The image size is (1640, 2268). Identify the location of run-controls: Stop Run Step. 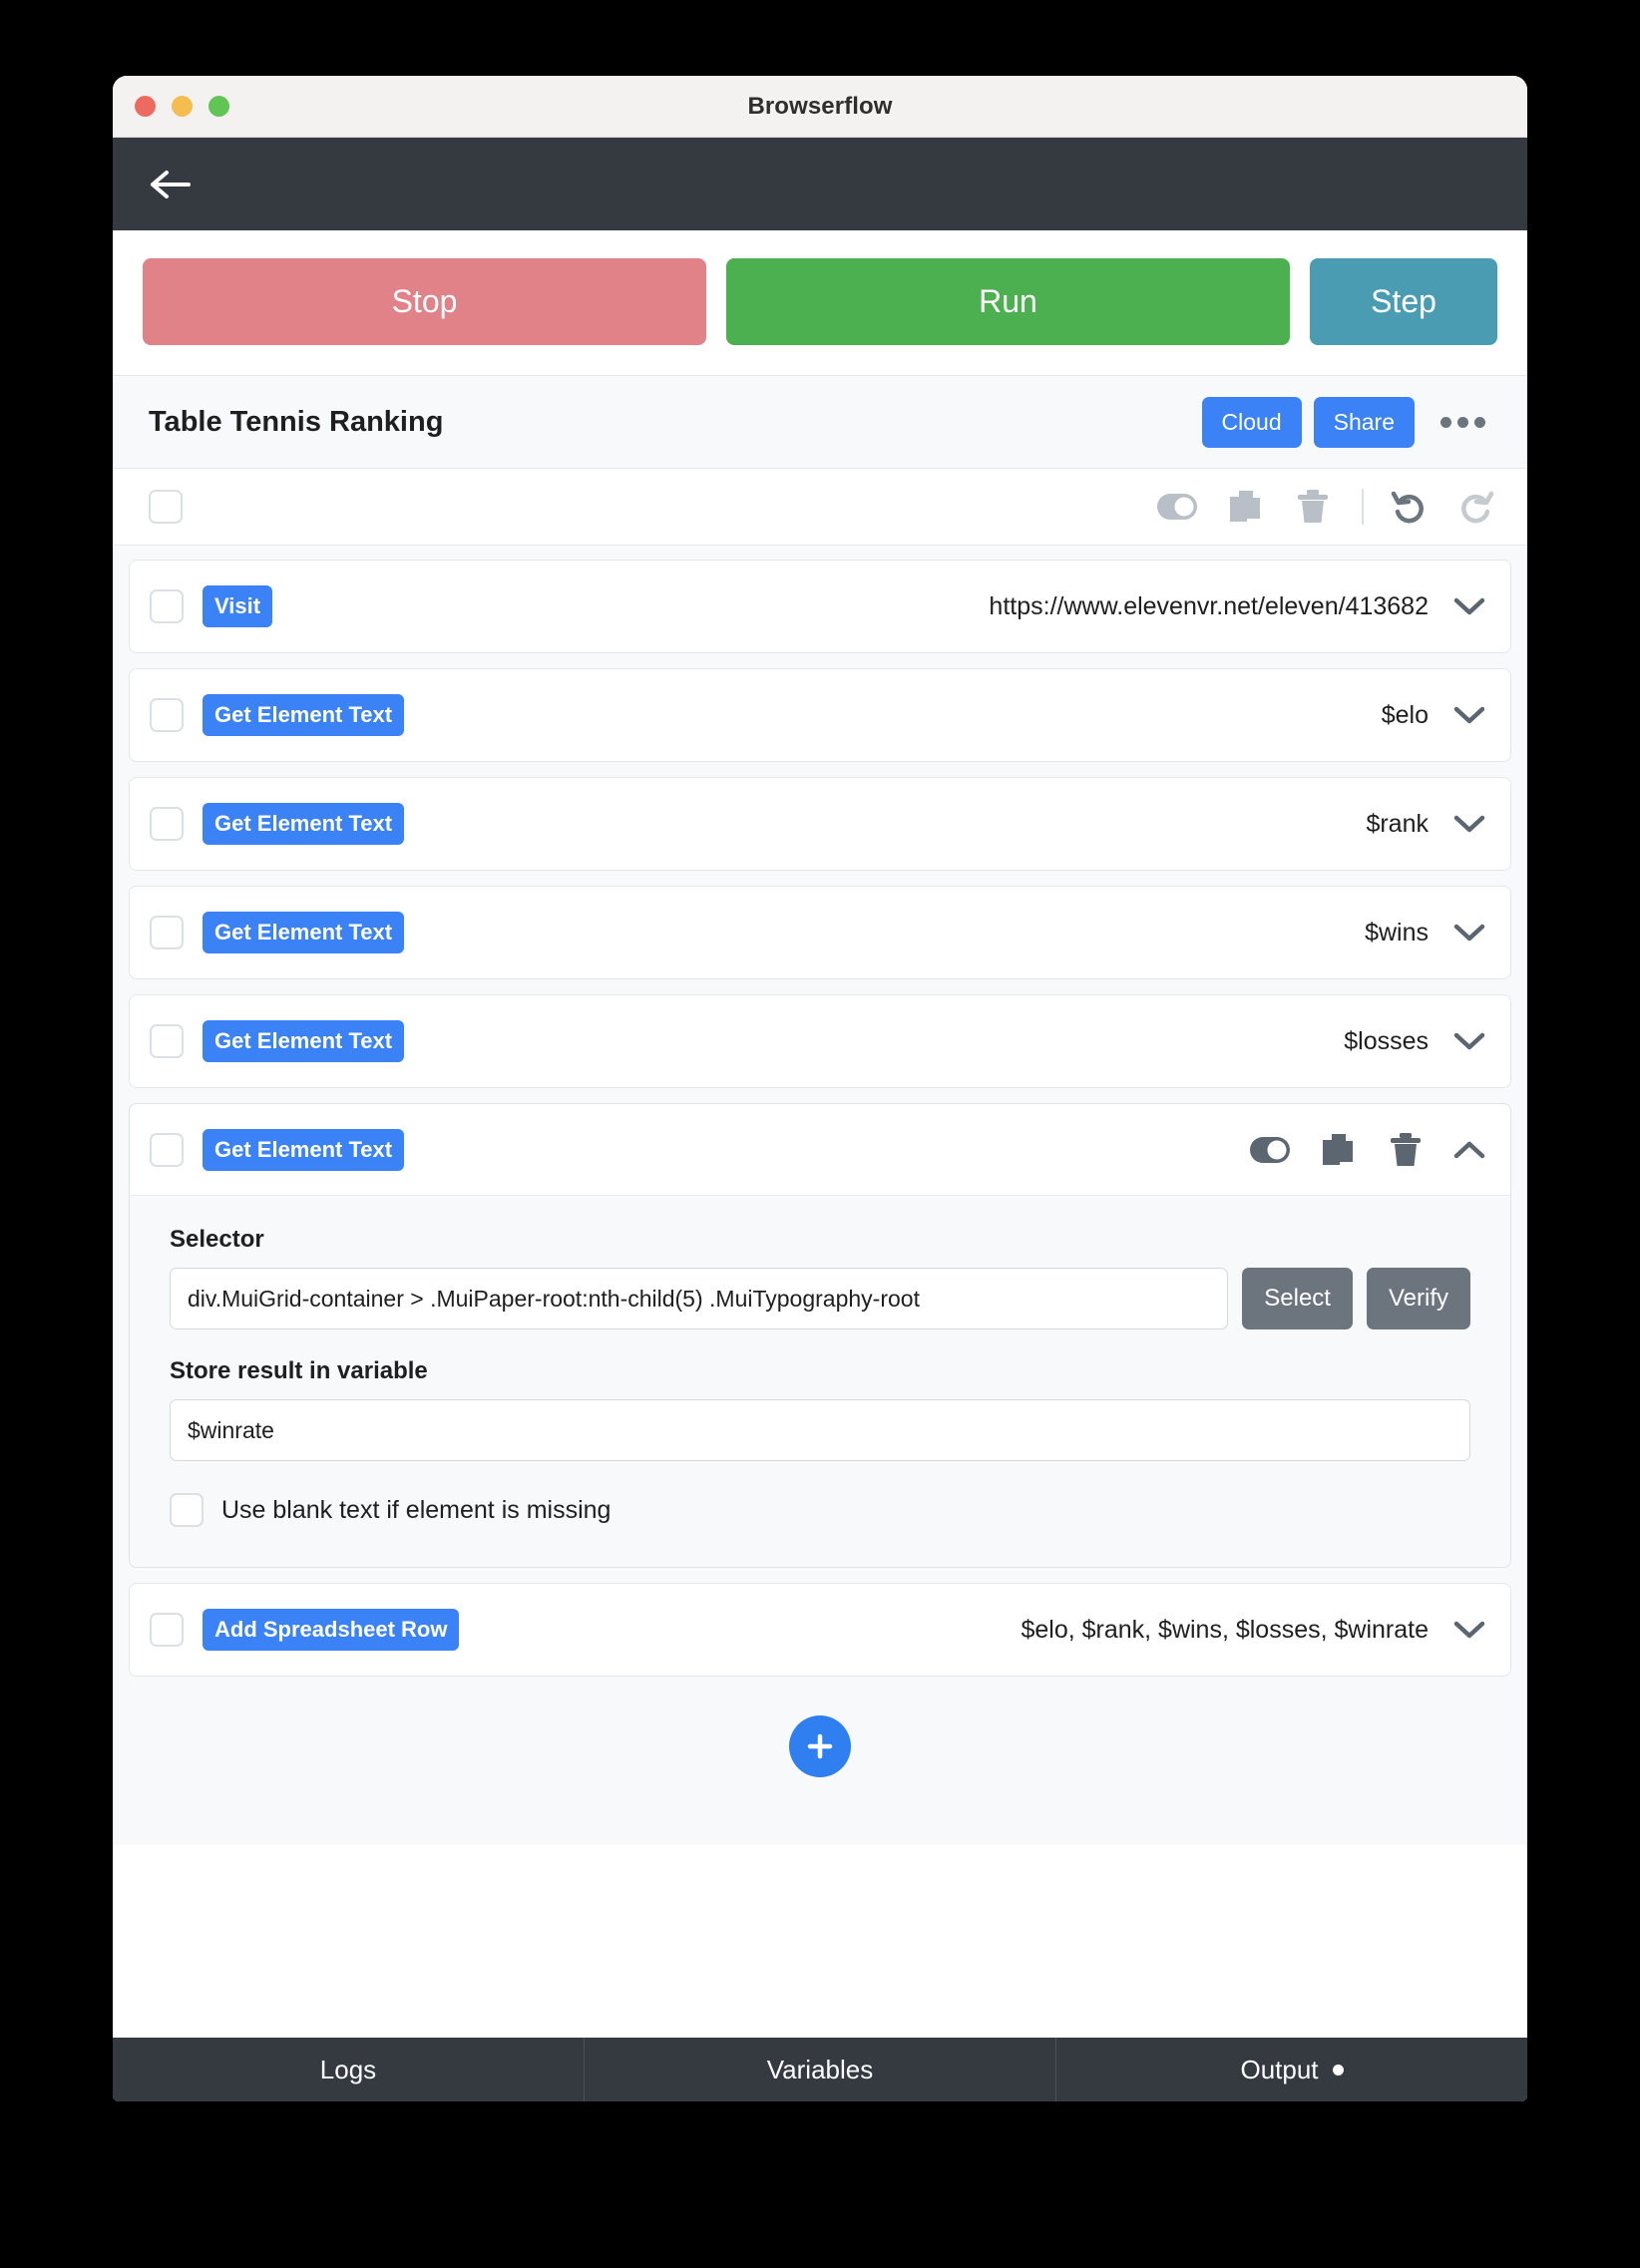
(820, 303).